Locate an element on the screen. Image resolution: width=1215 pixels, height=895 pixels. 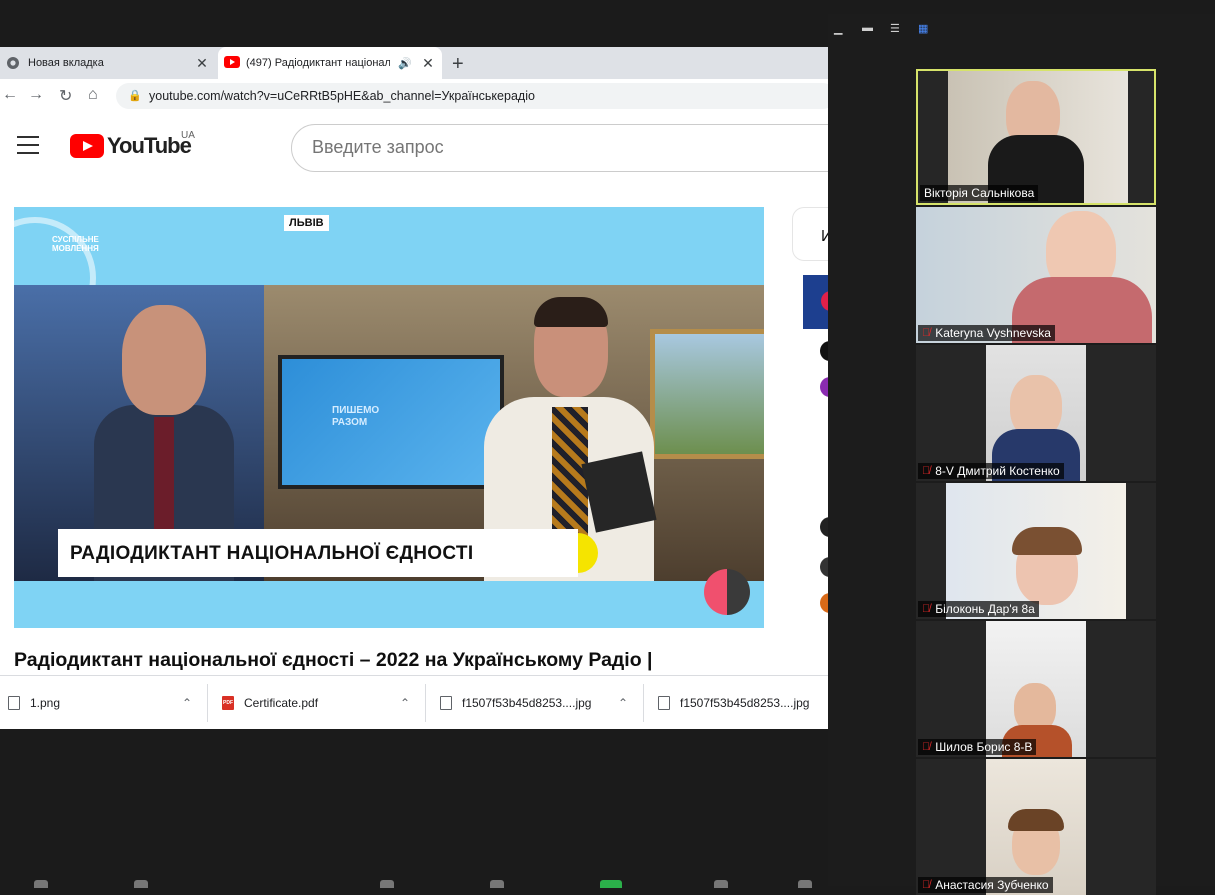
youtube-play-icon is located at coordinates (87, 146).